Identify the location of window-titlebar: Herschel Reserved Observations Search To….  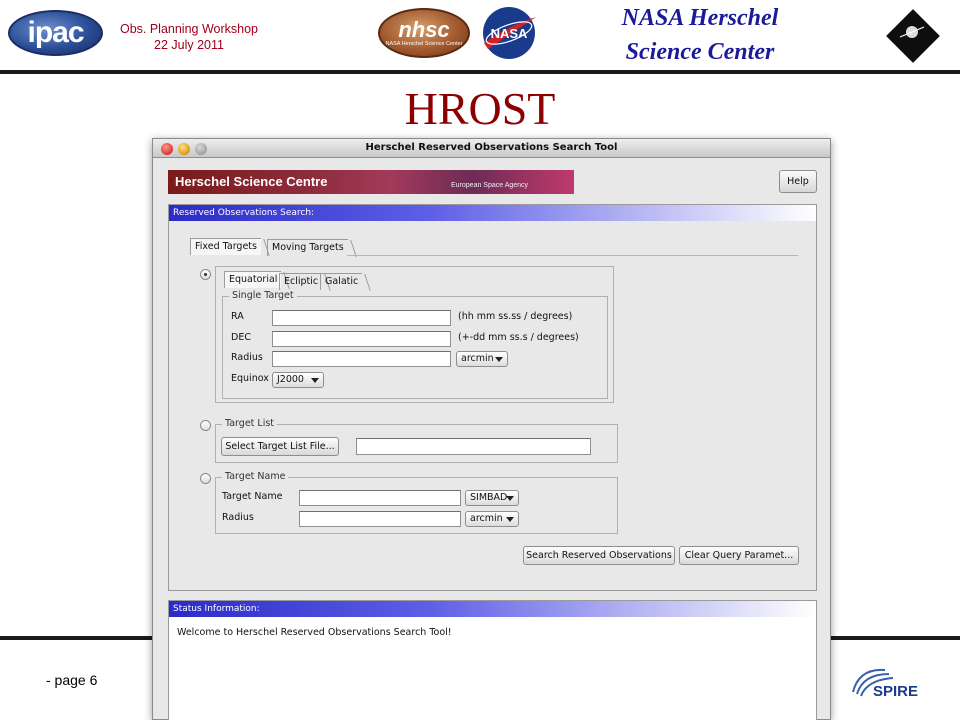
(491, 148).